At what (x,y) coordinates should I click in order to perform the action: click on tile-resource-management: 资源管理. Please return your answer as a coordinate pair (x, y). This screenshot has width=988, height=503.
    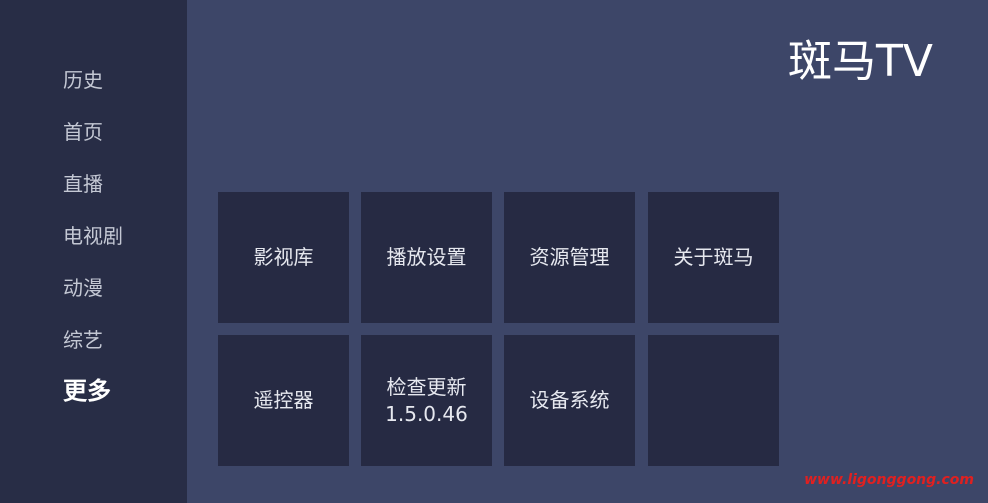
    Looking at the image, I should click on (569, 257).